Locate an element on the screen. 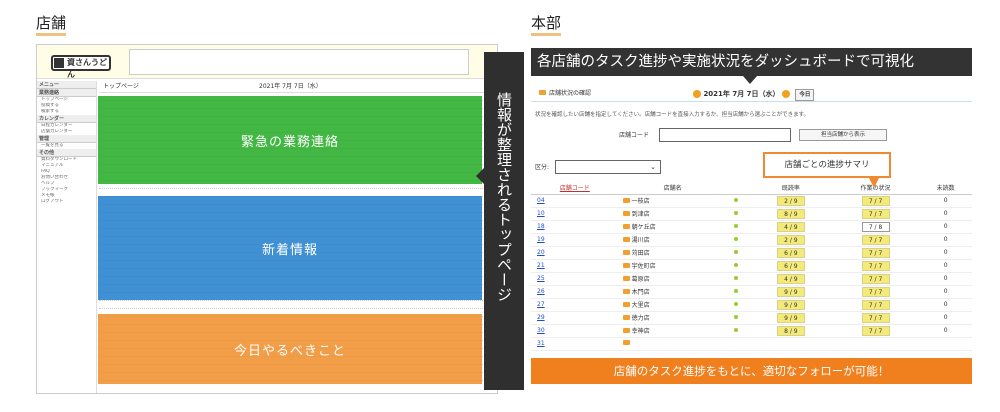 The image size is (1000, 412). store-code-input is located at coordinates (725, 135).